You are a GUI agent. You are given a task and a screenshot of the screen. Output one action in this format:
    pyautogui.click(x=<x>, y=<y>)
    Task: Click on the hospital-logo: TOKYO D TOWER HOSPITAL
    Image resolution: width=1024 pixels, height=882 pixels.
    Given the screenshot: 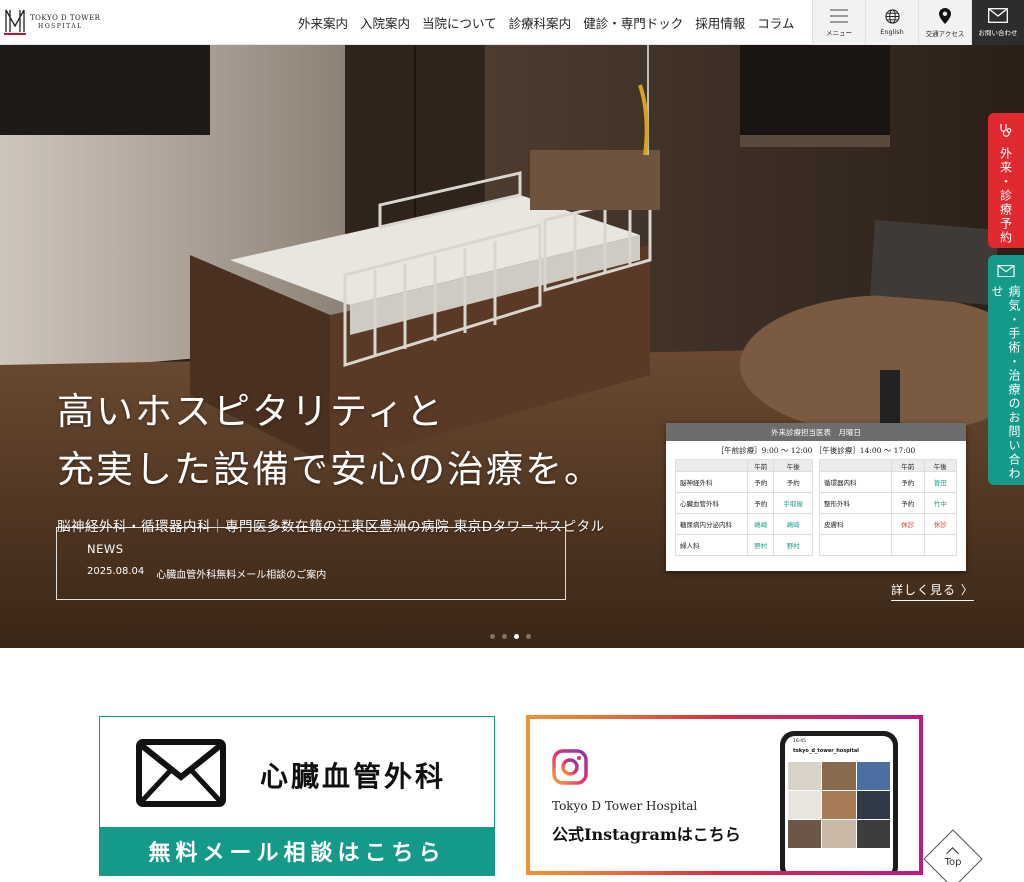 What is the action you would take?
    pyautogui.click(x=52, y=22)
    